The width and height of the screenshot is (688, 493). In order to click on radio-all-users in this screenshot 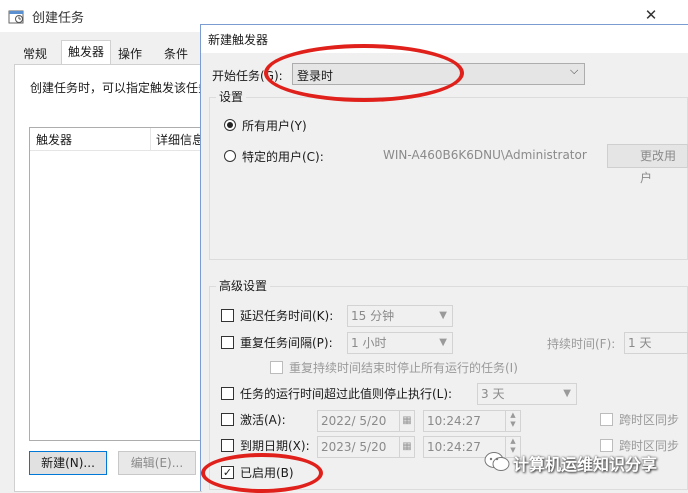, I will do `click(230, 125)`.